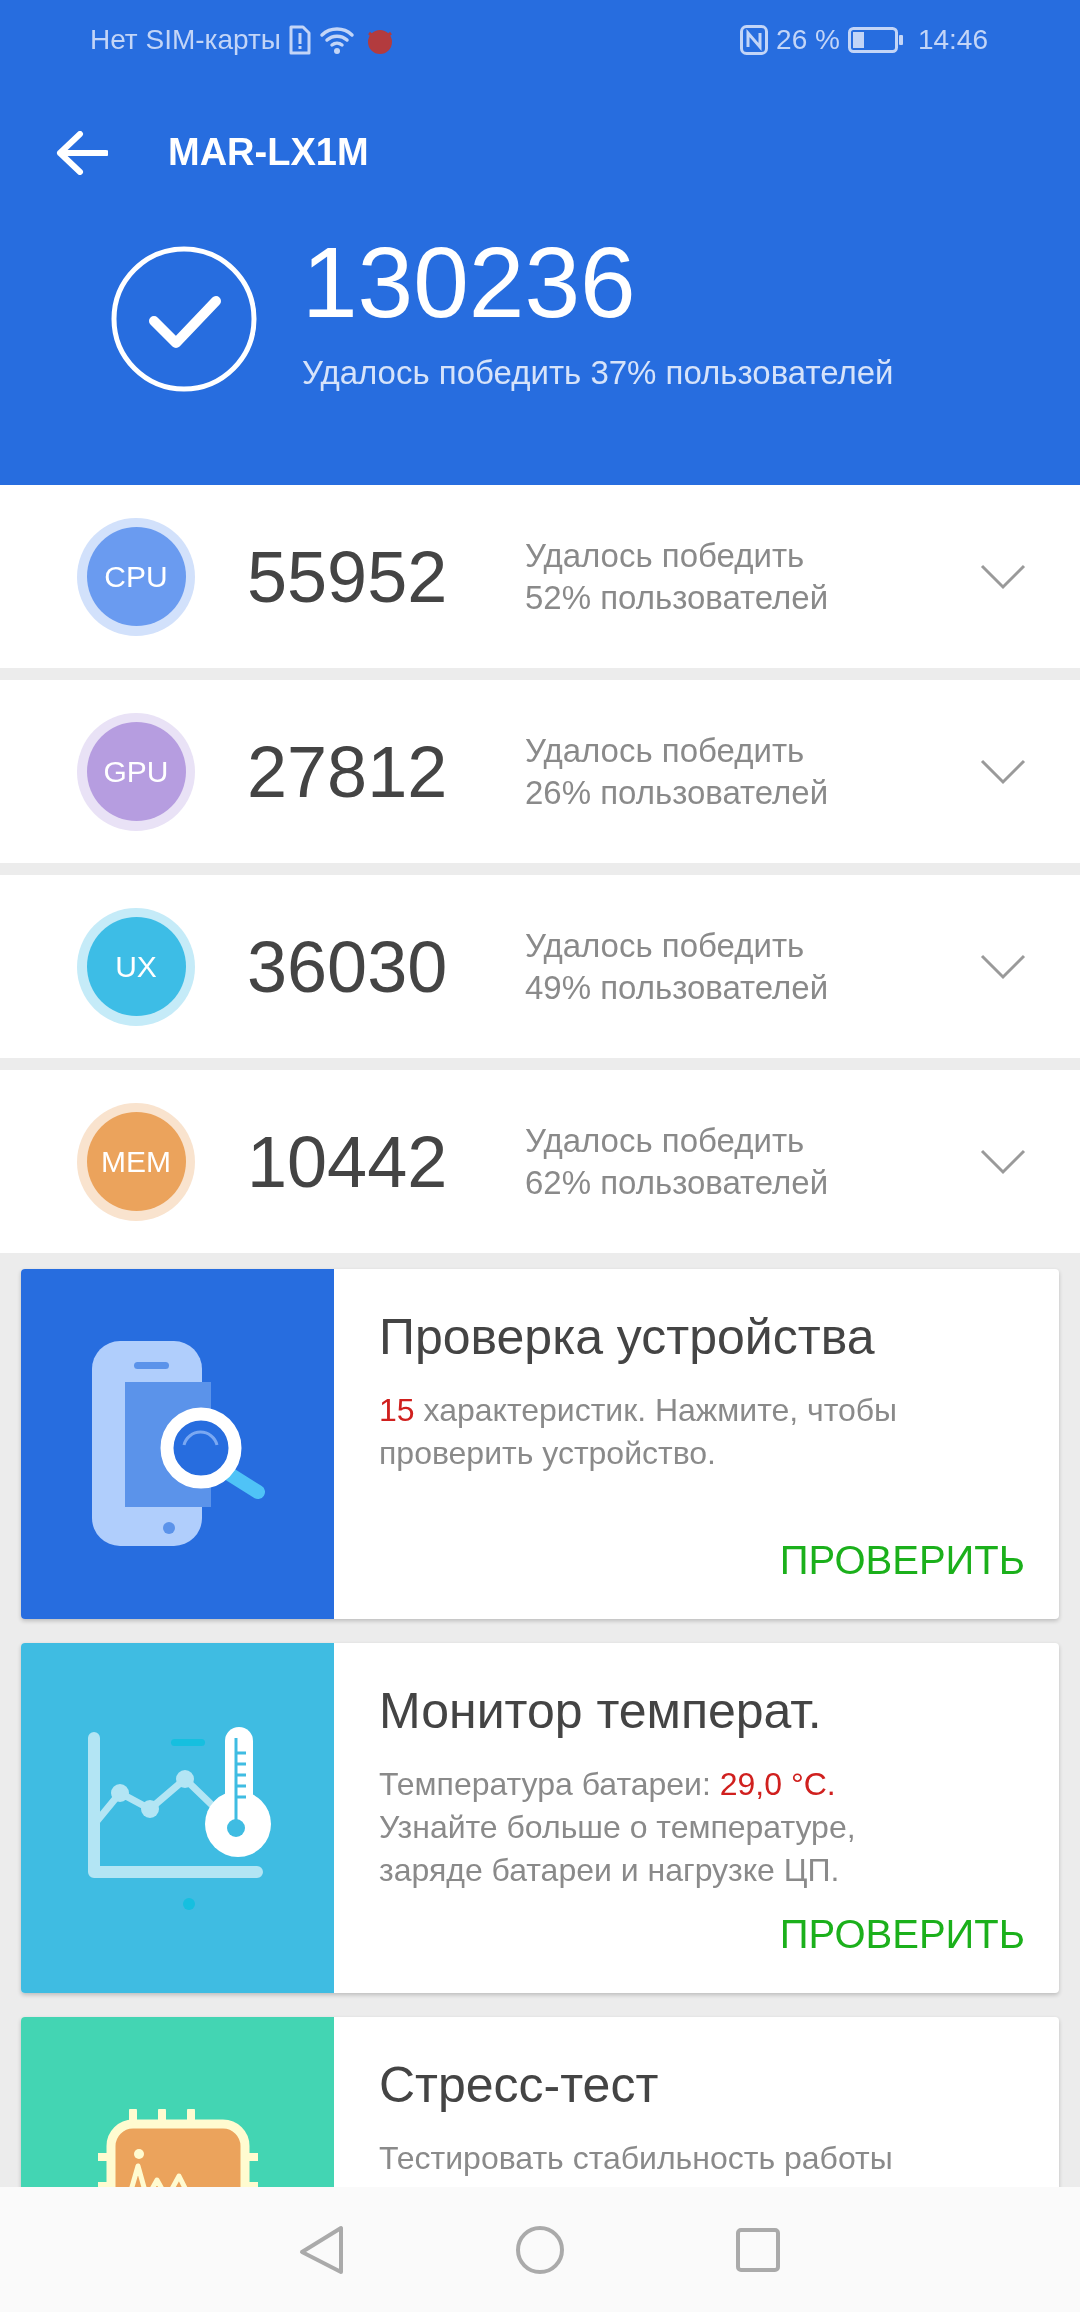 The height and width of the screenshot is (2312, 1080). Describe the element at coordinates (639, 1432) in the screenshot. I see `card-description: 15 характеристик. Нажмите, чтобы проверить устройство.` at that location.